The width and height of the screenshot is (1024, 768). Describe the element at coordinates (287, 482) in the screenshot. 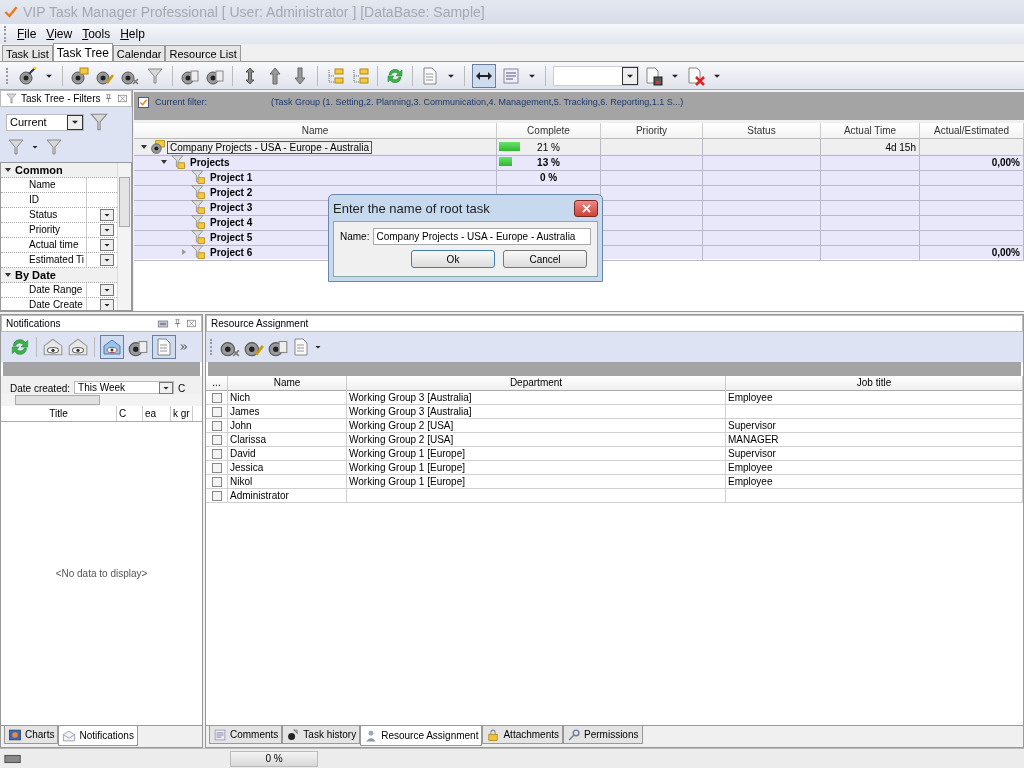

I see `table-cell: Nikol` at that location.